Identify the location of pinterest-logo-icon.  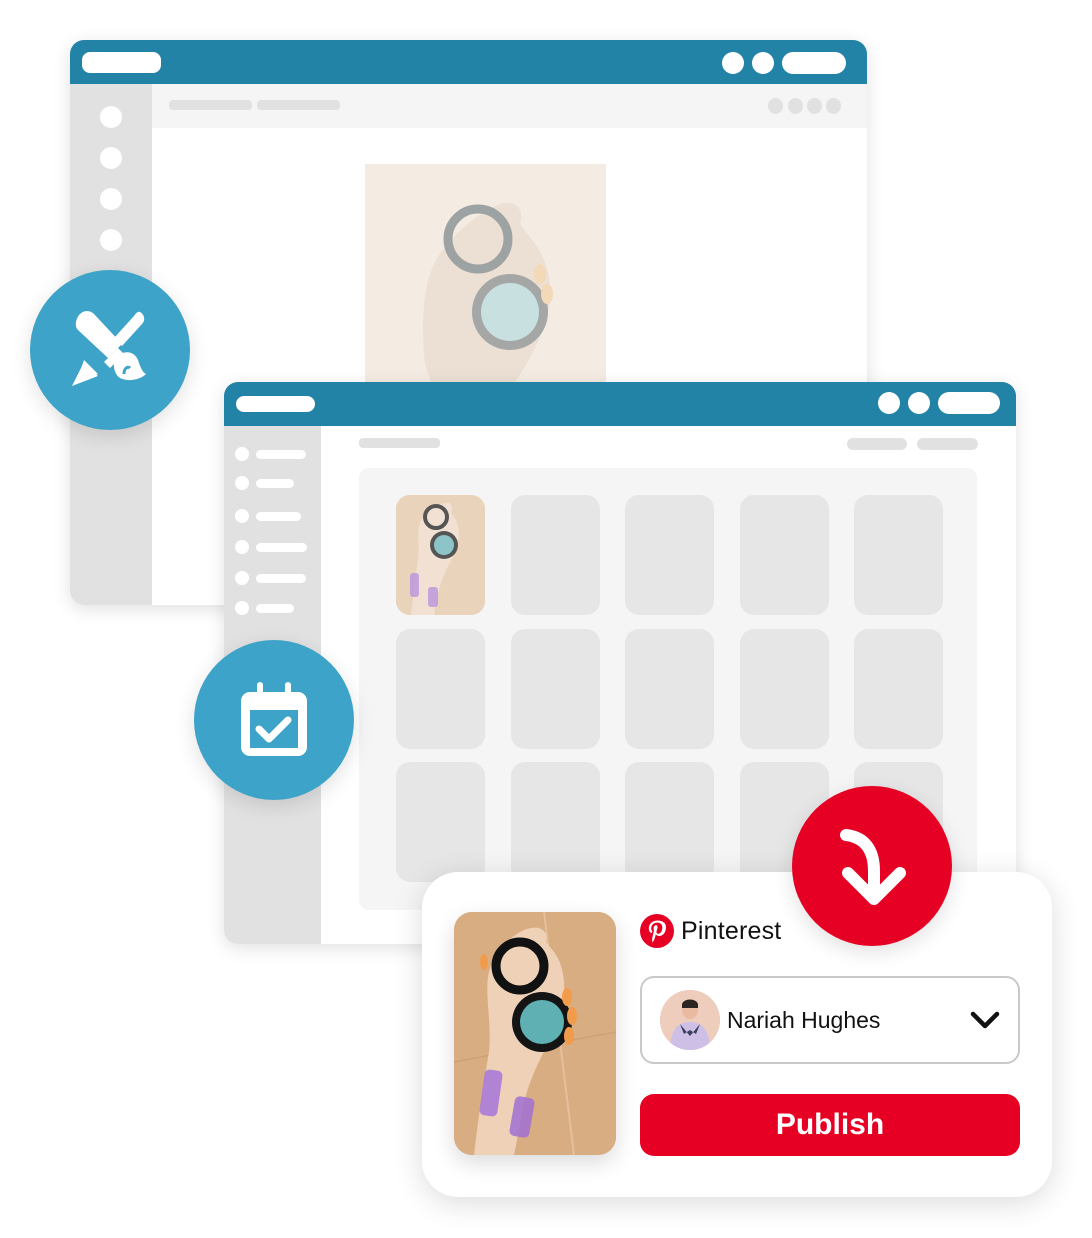
(657, 931).